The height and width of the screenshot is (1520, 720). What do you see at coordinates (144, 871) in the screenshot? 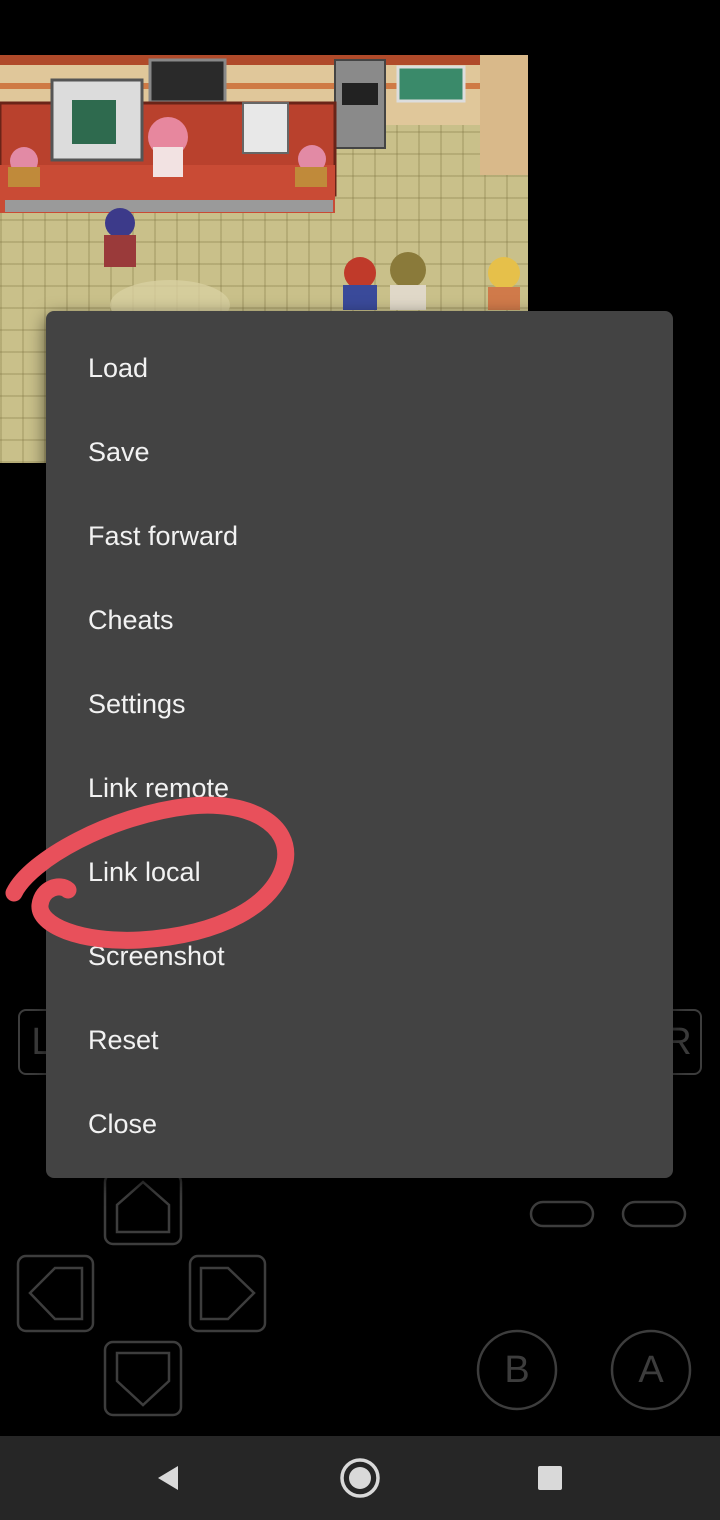
I see `menu-item-label: Link local` at bounding box center [144, 871].